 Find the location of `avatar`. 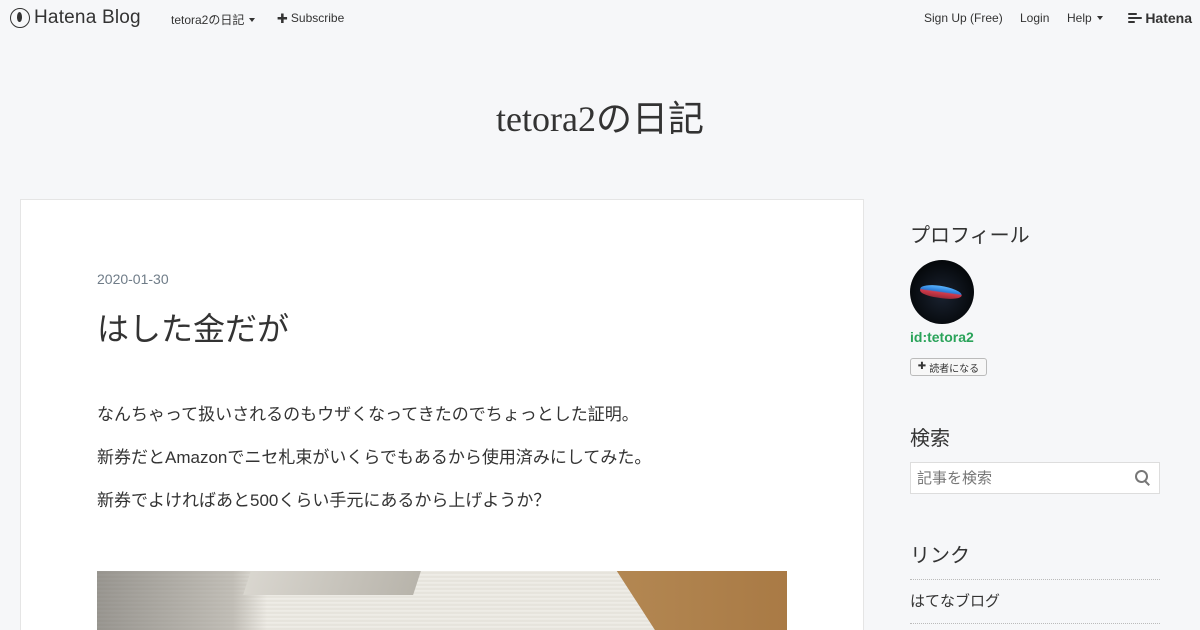

avatar is located at coordinates (942, 292).